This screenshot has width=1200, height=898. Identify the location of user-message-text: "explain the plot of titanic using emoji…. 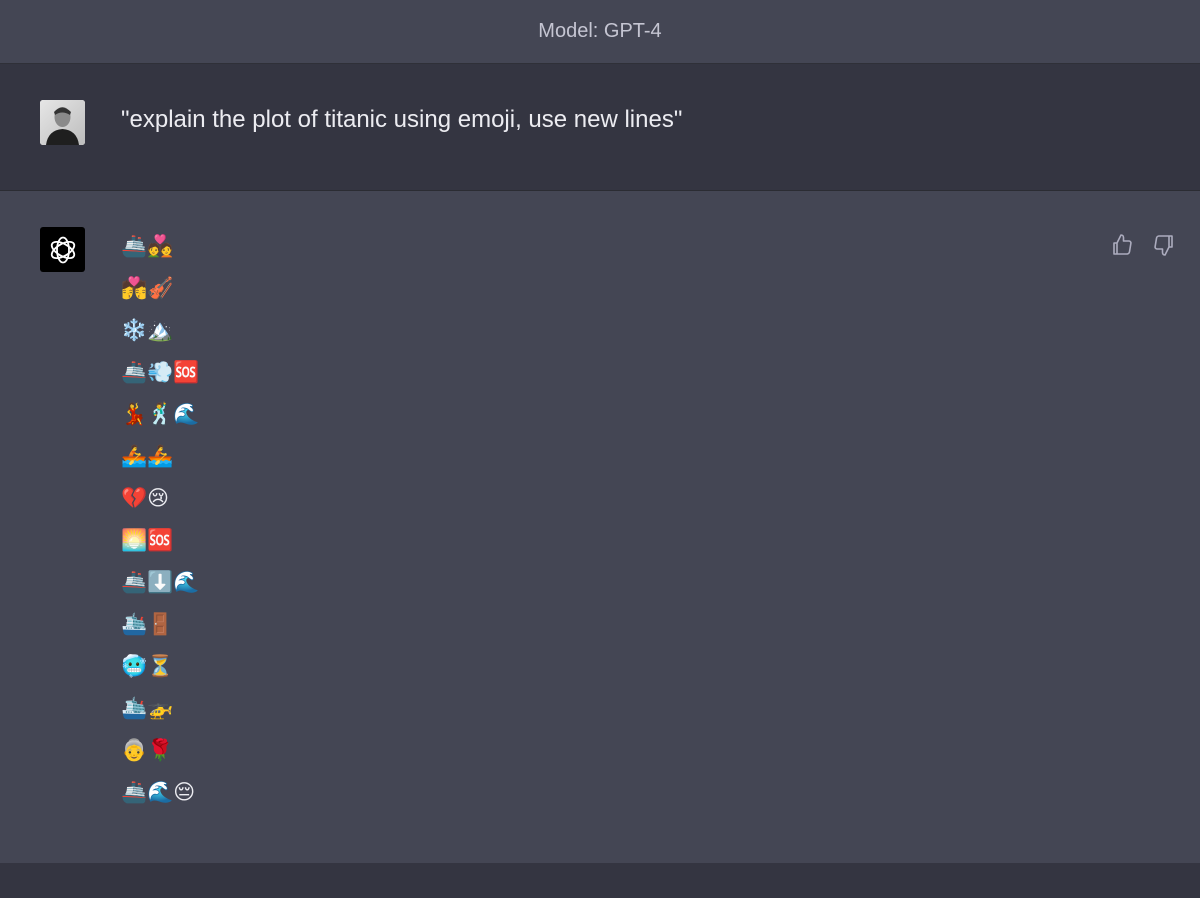
(402, 119).